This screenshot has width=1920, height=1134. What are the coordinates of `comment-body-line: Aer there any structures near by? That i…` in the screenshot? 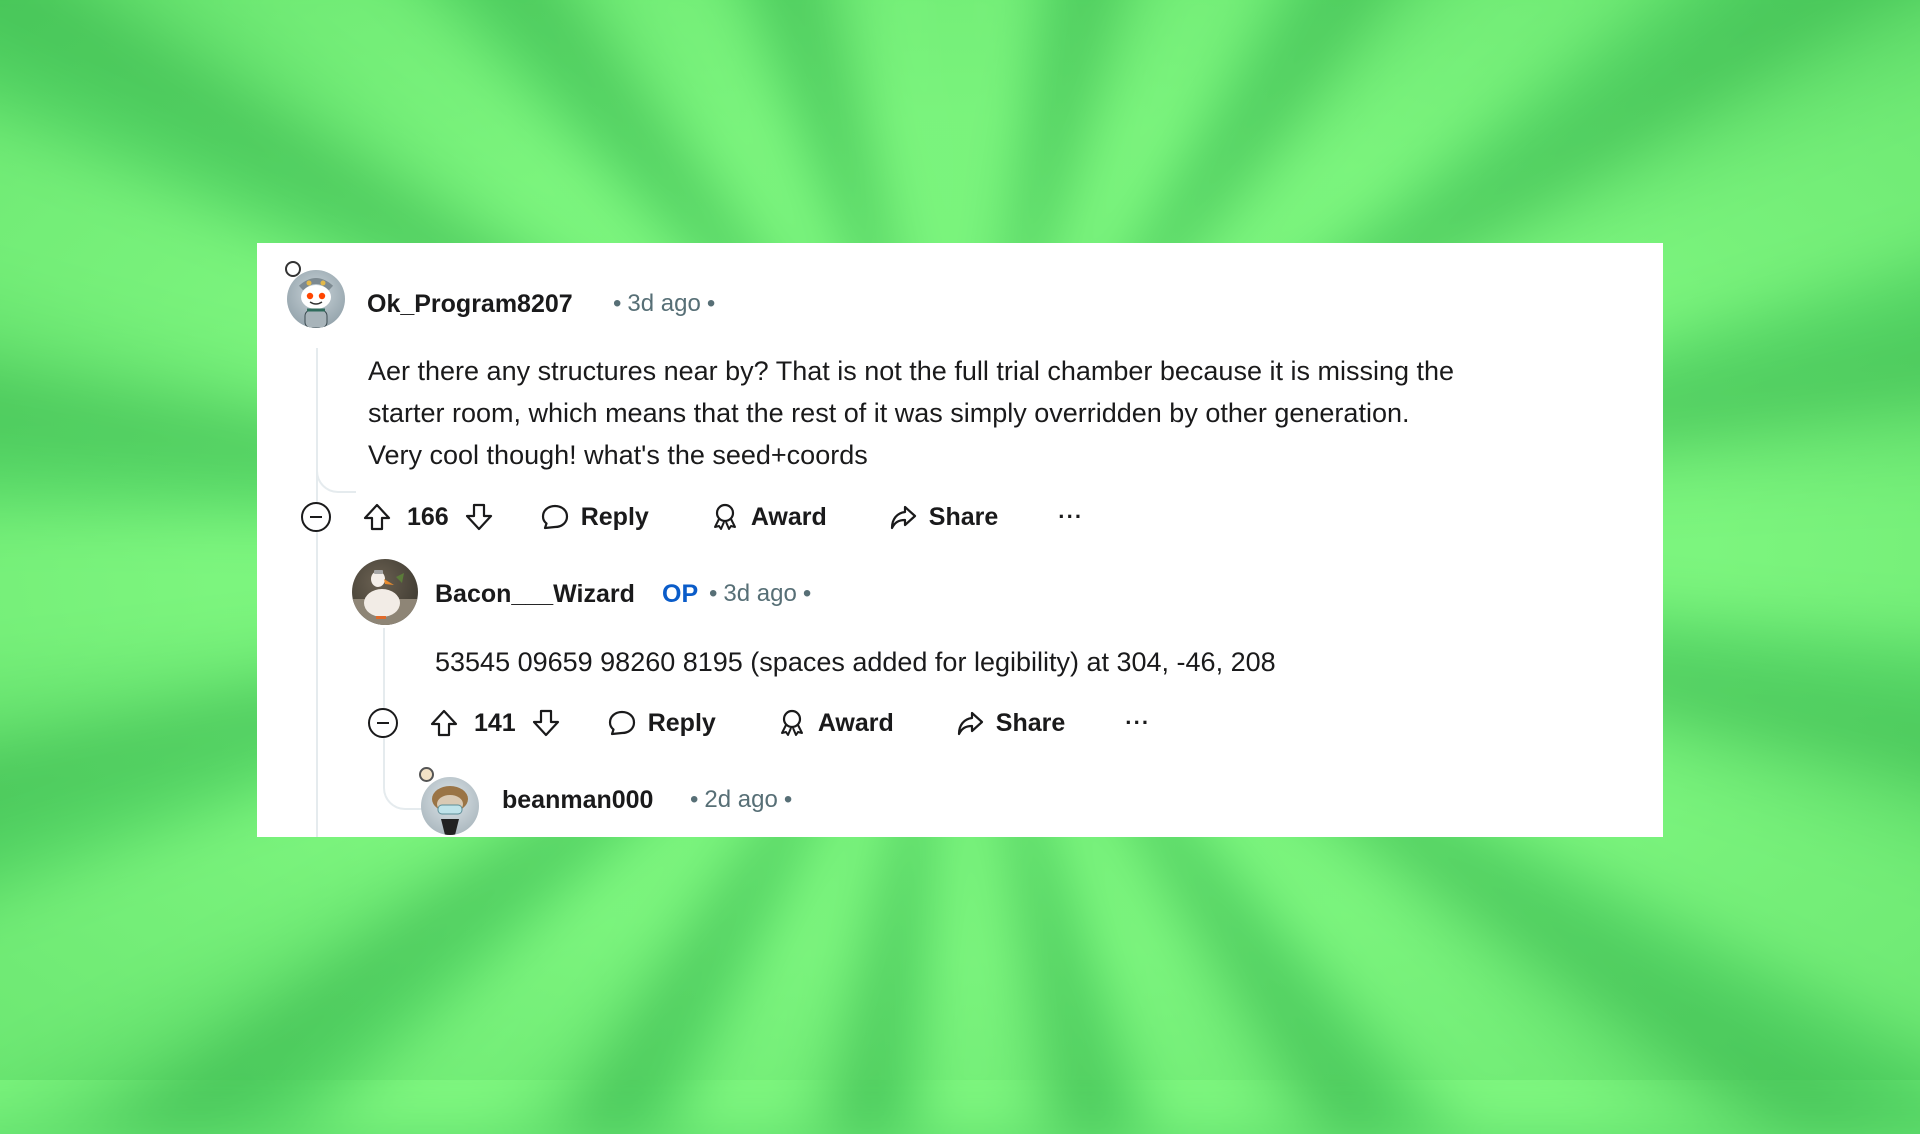 It's located at (911, 371).